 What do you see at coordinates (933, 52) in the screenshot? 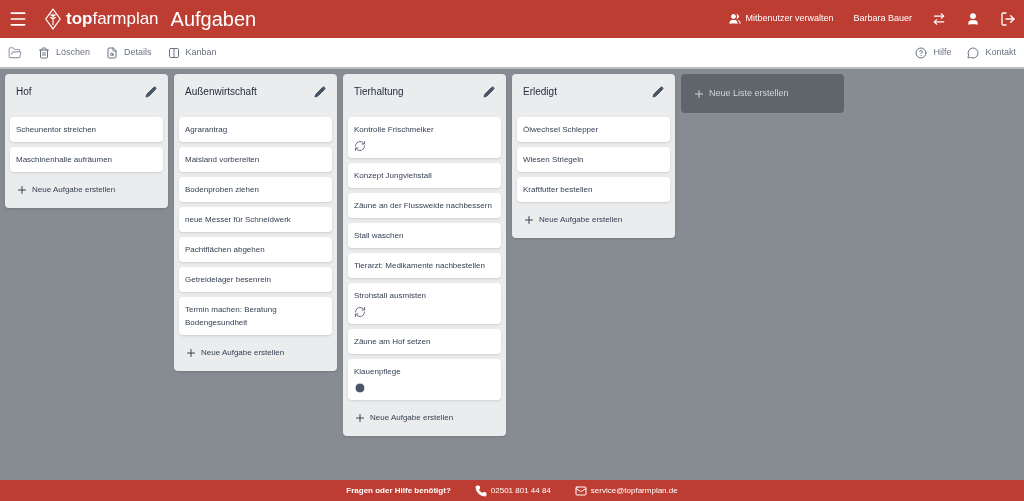
I see `toolbar-button: Hilfe` at bounding box center [933, 52].